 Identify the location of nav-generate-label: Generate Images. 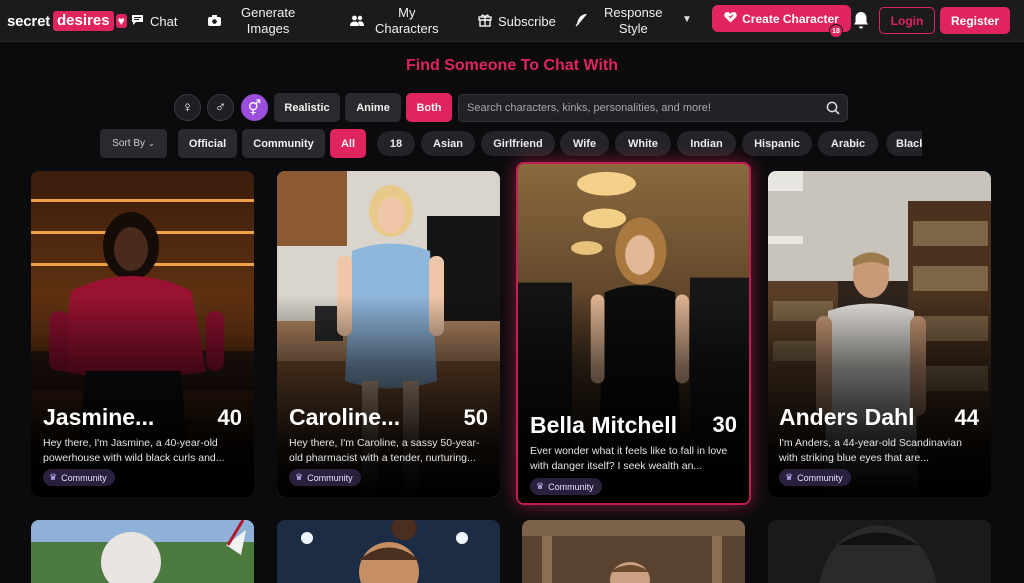
(268, 21).